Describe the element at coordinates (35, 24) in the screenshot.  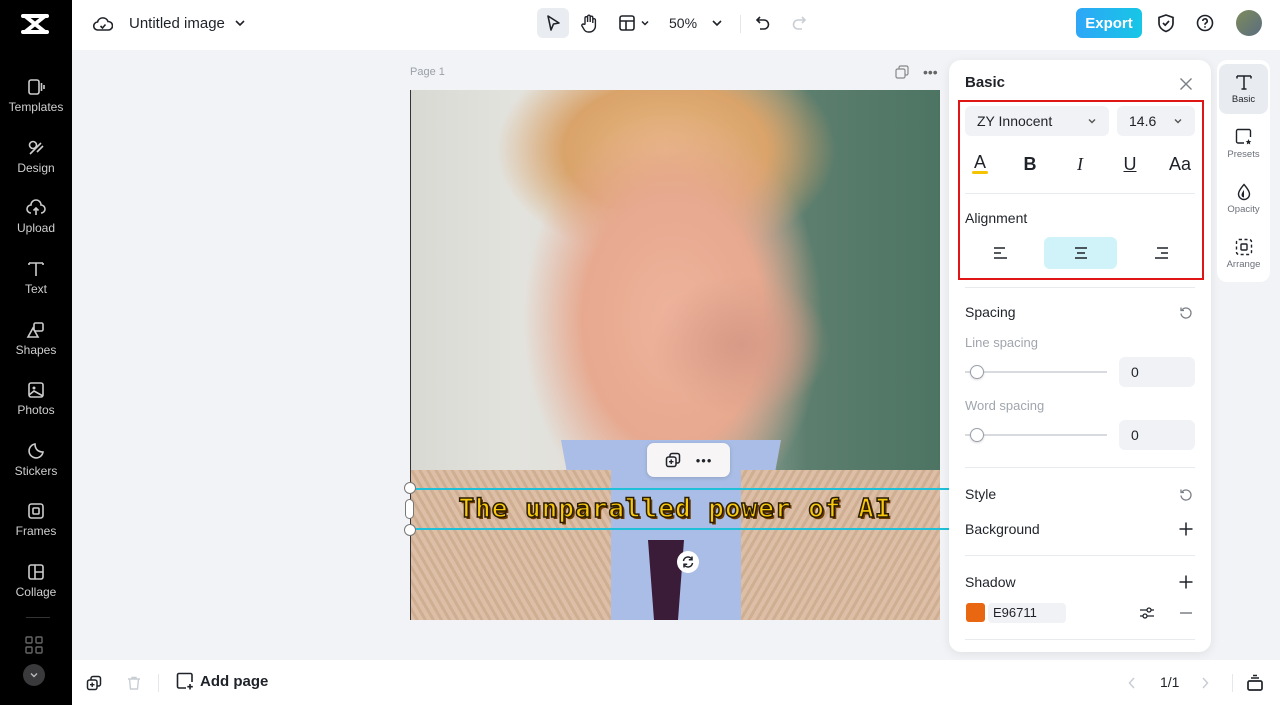
I see `capcut-logo-icon` at that location.